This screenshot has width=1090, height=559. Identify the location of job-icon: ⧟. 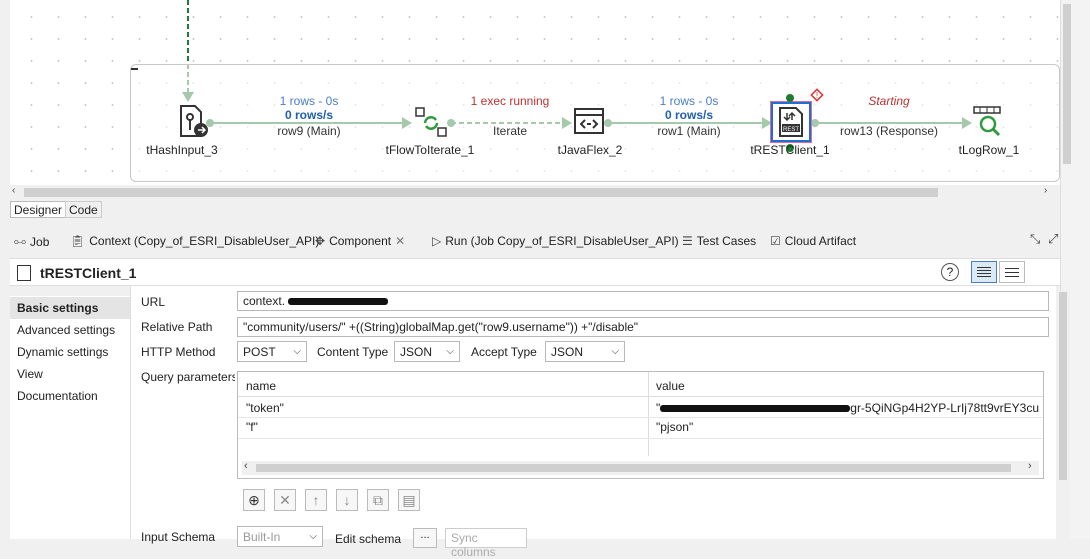
(20, 241).